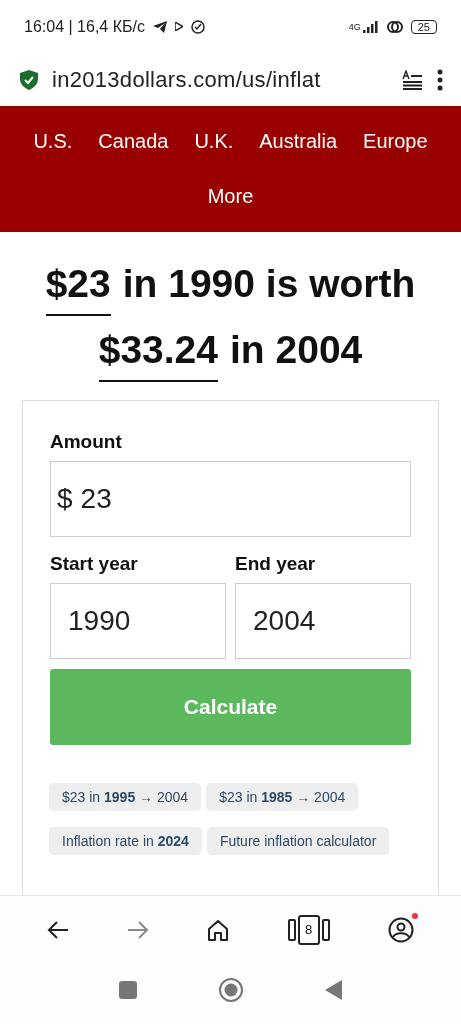 The image size is (461, 1024). Describe the element at coordinates (298, 142) in the screenshot. I see `nav-link: Australia` at that location.